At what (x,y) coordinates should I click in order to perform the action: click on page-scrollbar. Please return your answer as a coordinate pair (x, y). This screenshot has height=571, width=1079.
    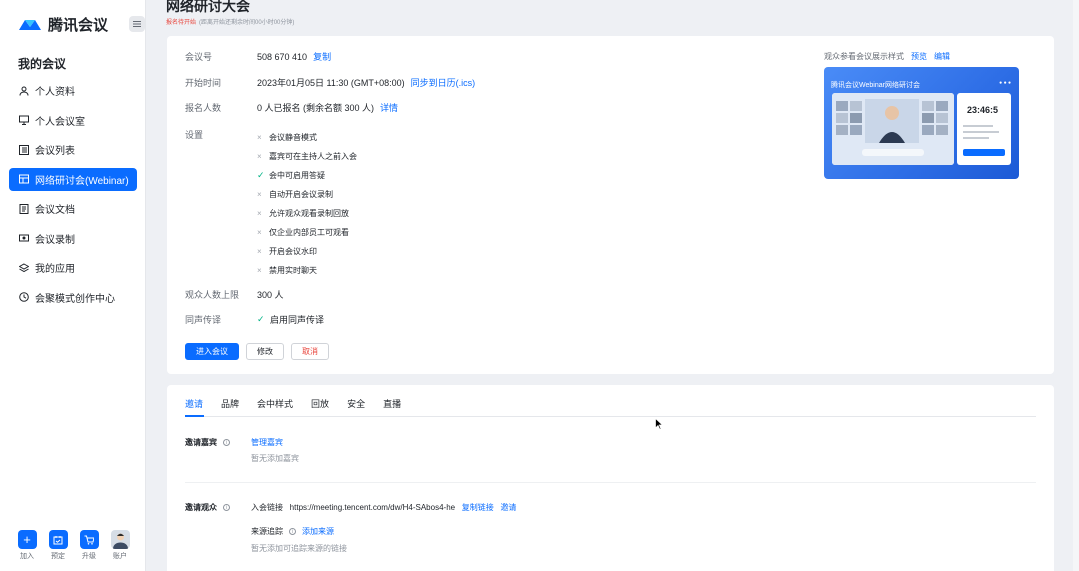
    Looking at the image, I should click on (1076, 285).